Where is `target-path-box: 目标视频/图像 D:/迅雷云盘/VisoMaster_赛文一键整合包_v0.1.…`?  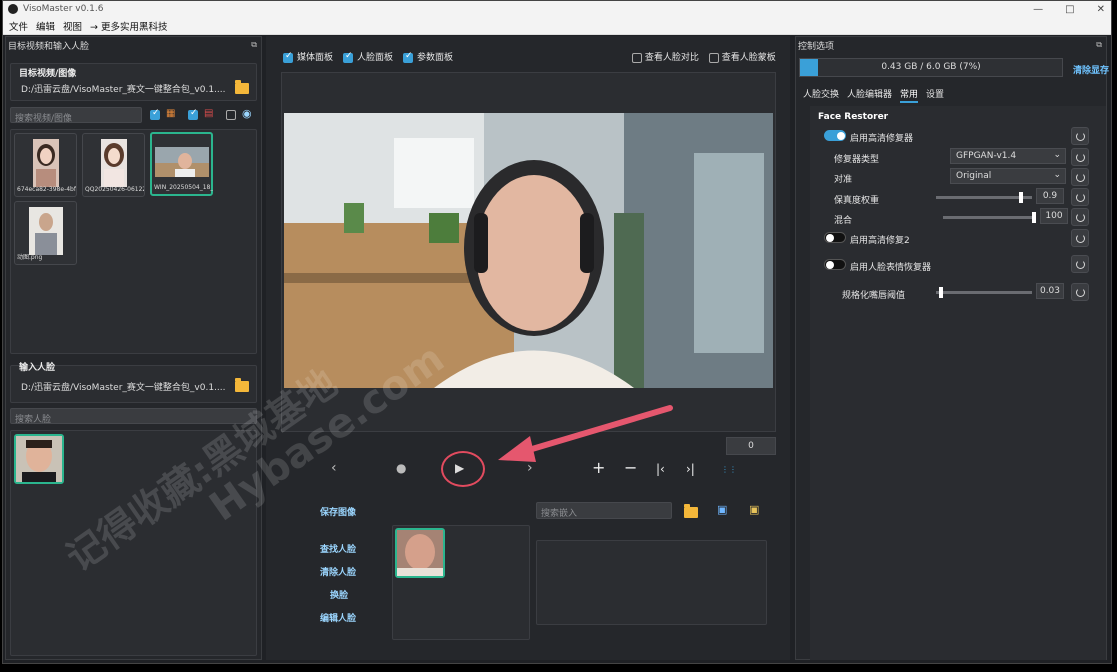
target-path-box: 目标视频/图像 D:/迅雷云盘/VisoMaster_赛文一键整合包_v0.1.… is located at coordinates (133, 82).